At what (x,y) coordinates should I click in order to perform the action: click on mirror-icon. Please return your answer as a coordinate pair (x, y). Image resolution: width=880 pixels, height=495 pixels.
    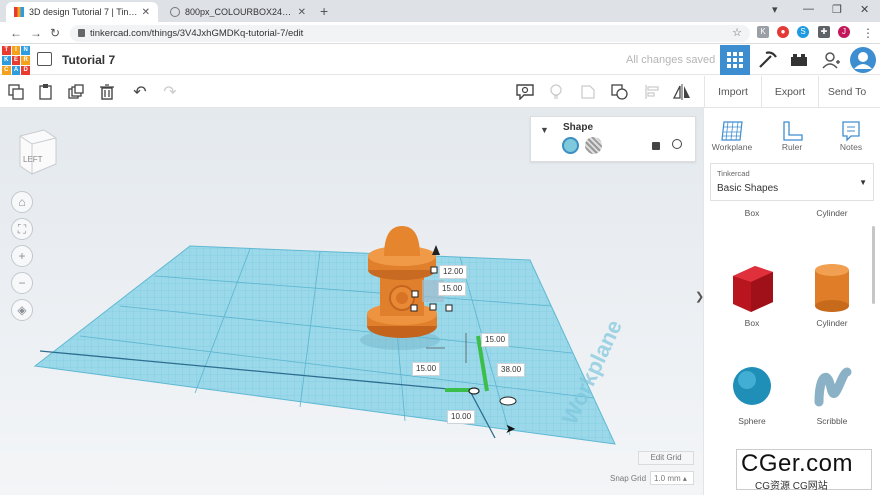
    Looking at the image, I should click on (682, 92).